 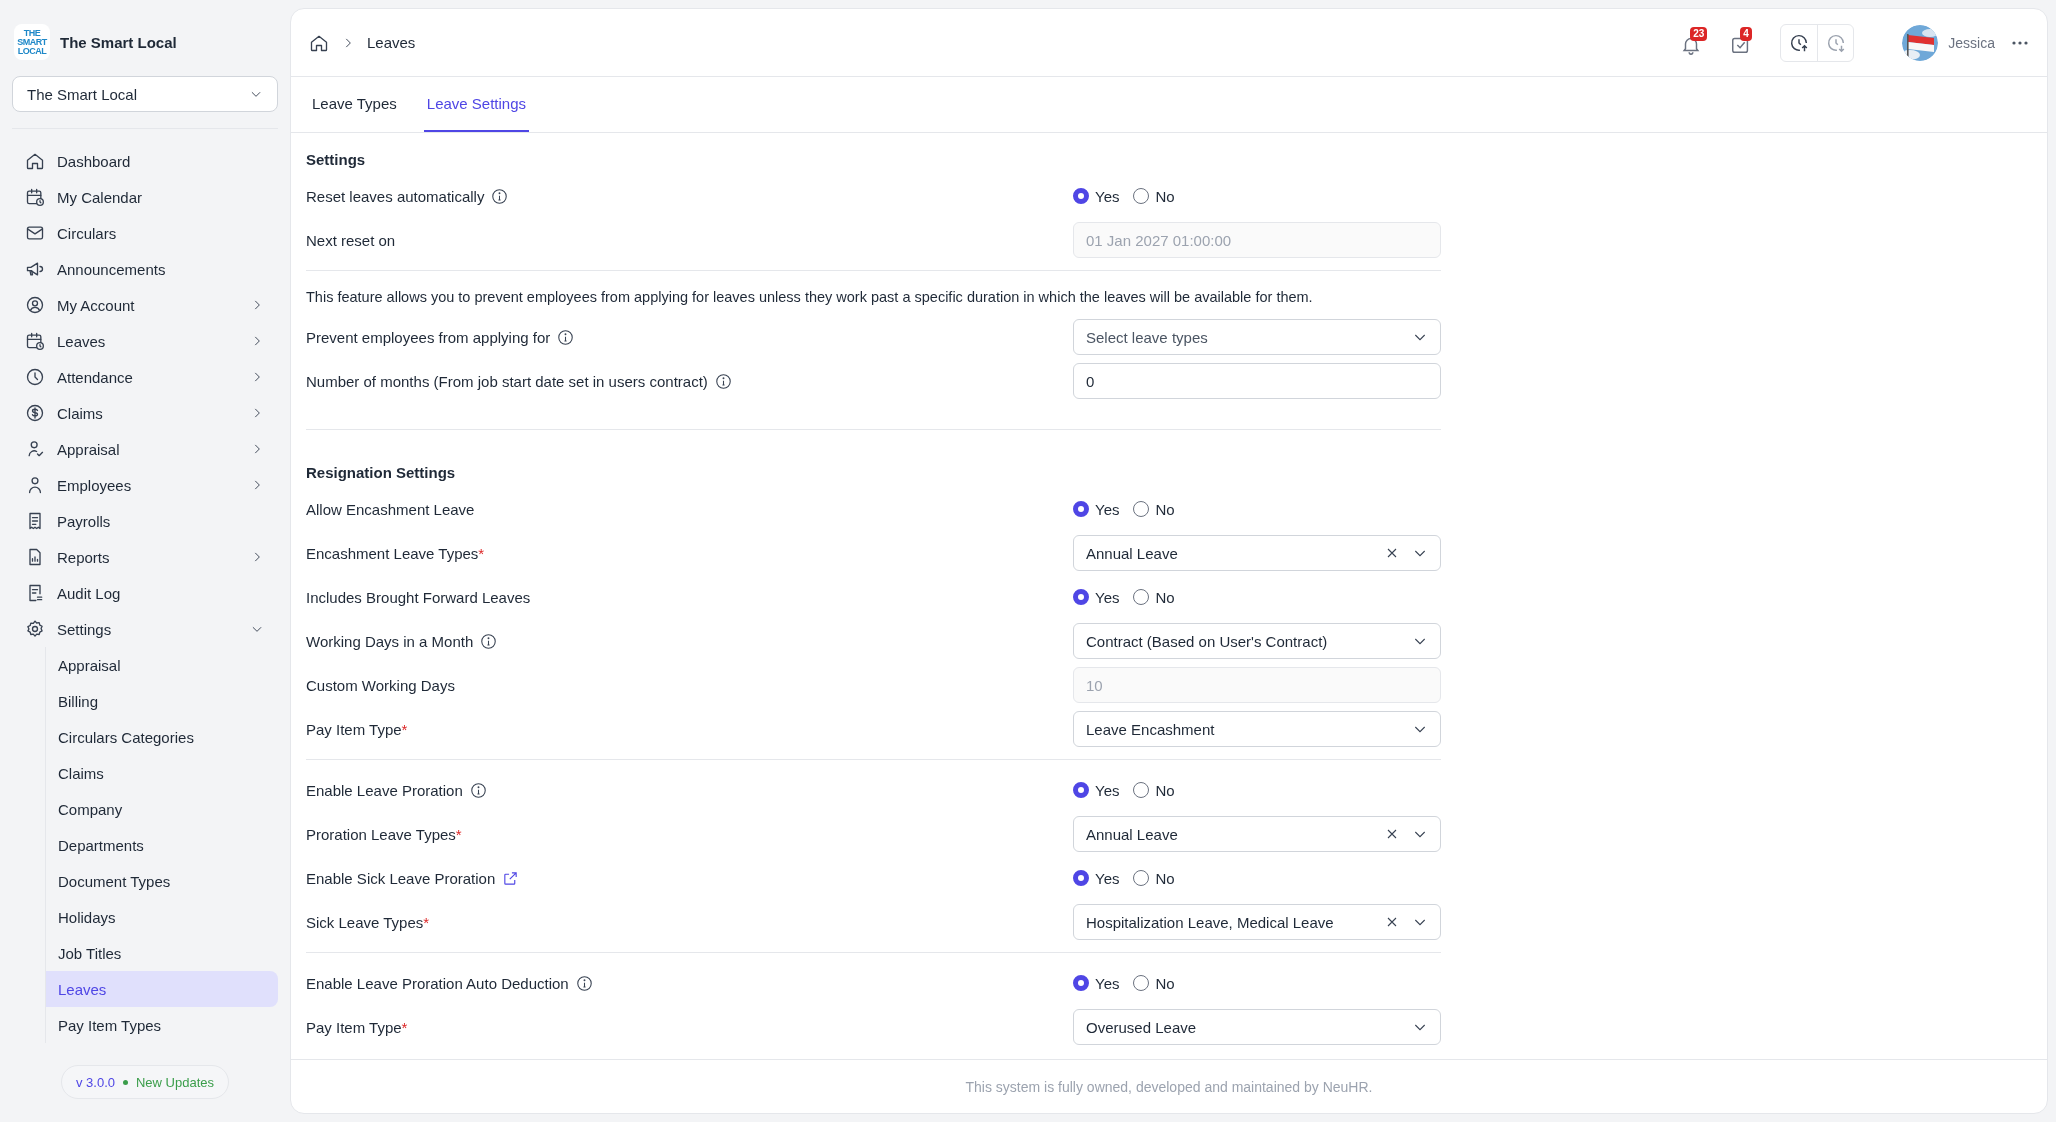 What do you see at coordinates (162, 809) in the screenshot?
I see `sidebar-subitem: Company` at bounding box center [162, 809].